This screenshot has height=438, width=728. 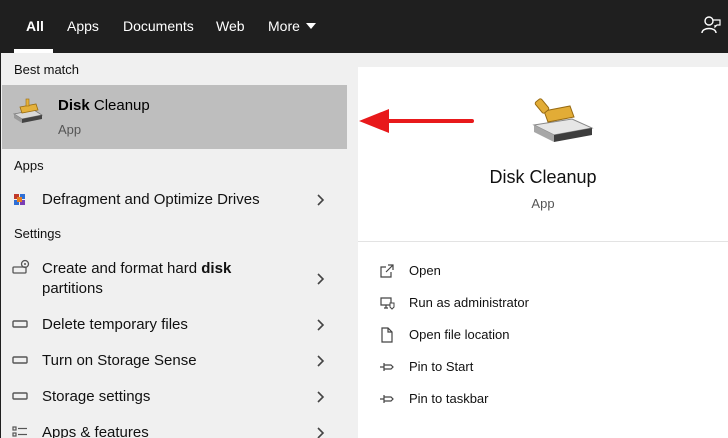 What do you see at coordinates (387, 335) in the screenshot?
I see `file-location-icon` at bounding box center [387, 335].